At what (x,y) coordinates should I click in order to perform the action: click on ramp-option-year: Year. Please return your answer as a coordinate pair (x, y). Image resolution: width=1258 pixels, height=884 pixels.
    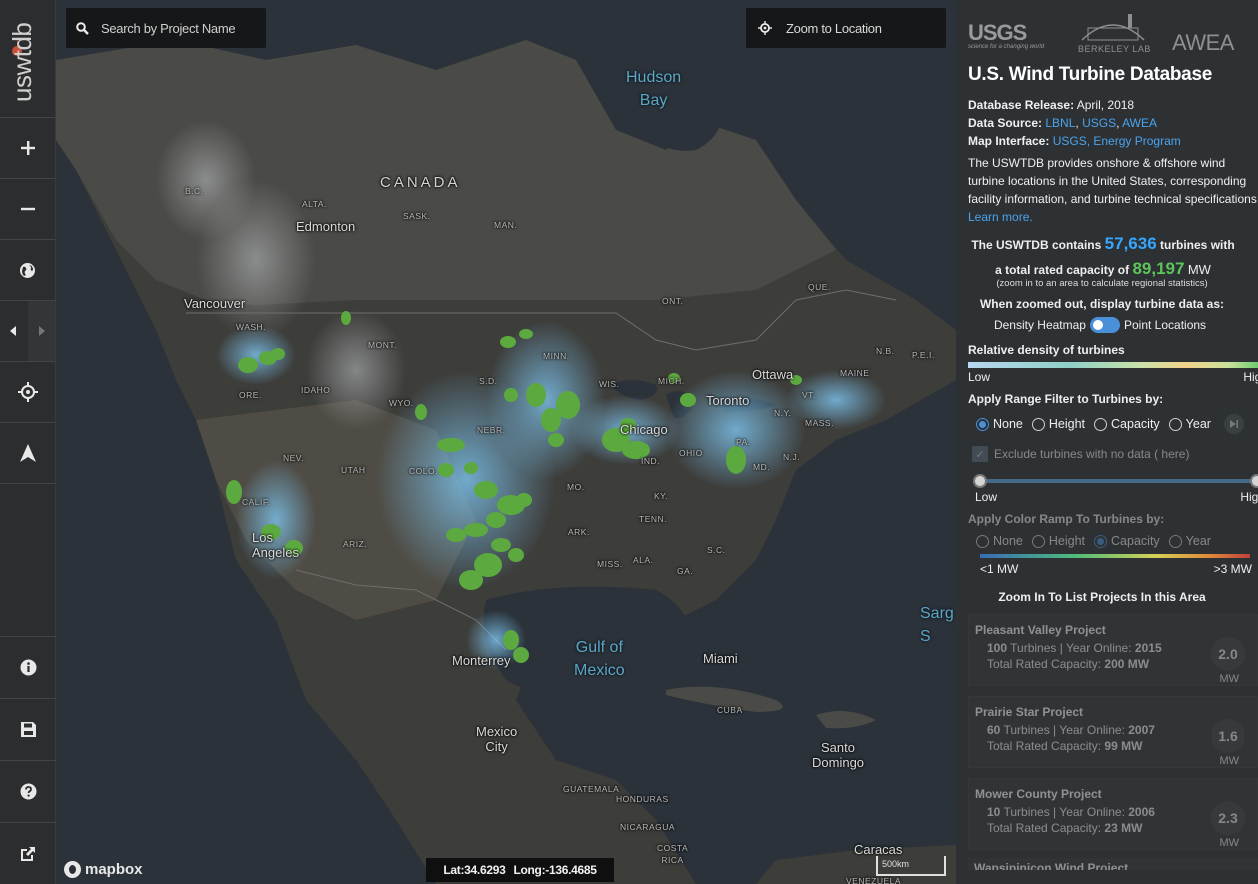
    Looking at the image, I should click on (1189, 541).